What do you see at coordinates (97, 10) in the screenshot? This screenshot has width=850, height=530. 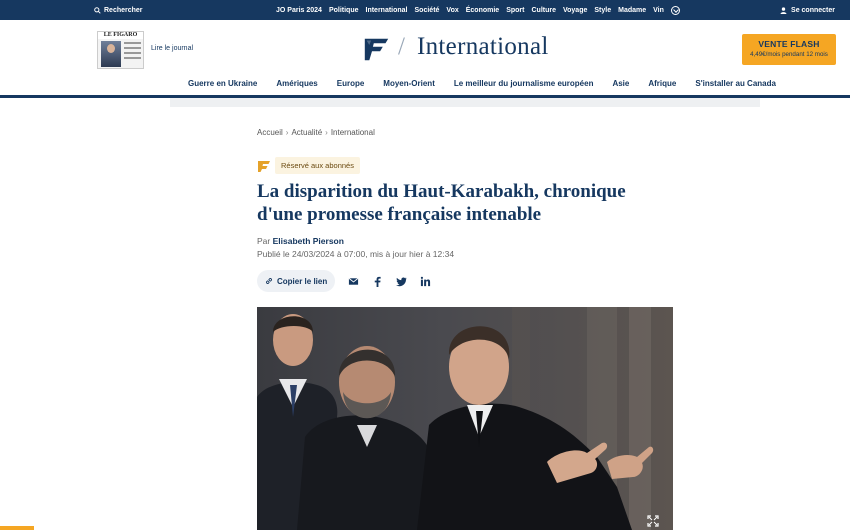 I see `search-icon` at bounding box center [97, 10].